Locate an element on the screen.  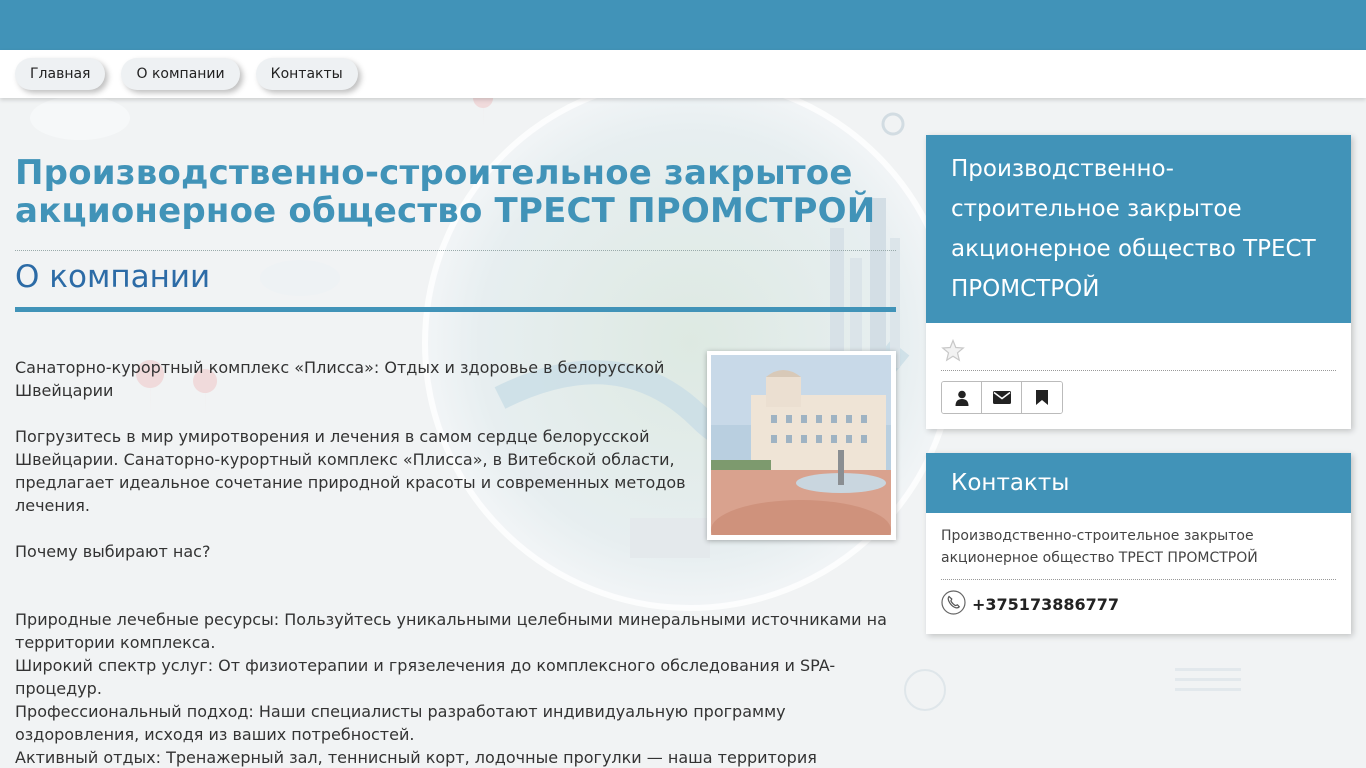
sanatorium-image is located at coordinates (801, 445).